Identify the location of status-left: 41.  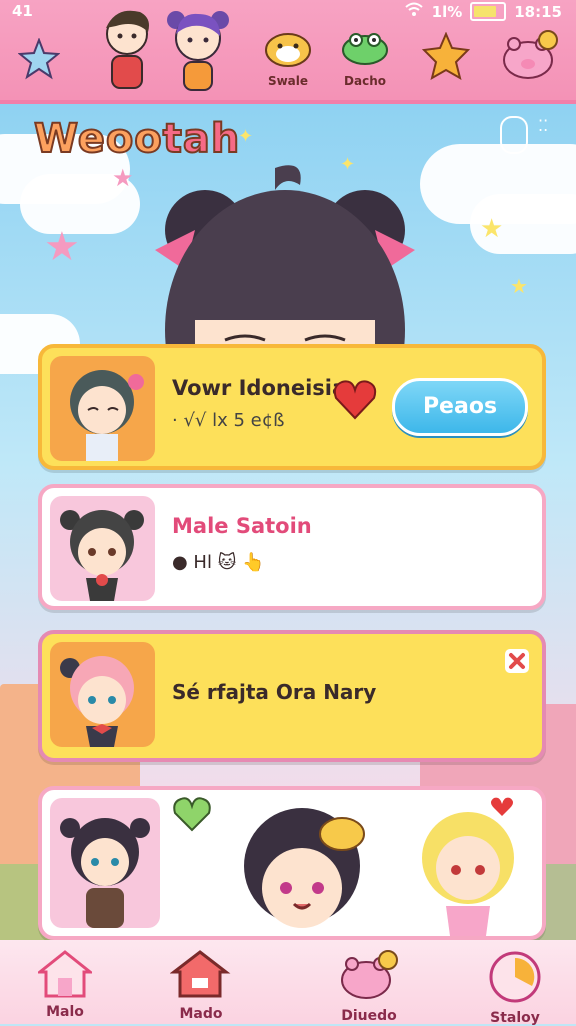
(22, 11).